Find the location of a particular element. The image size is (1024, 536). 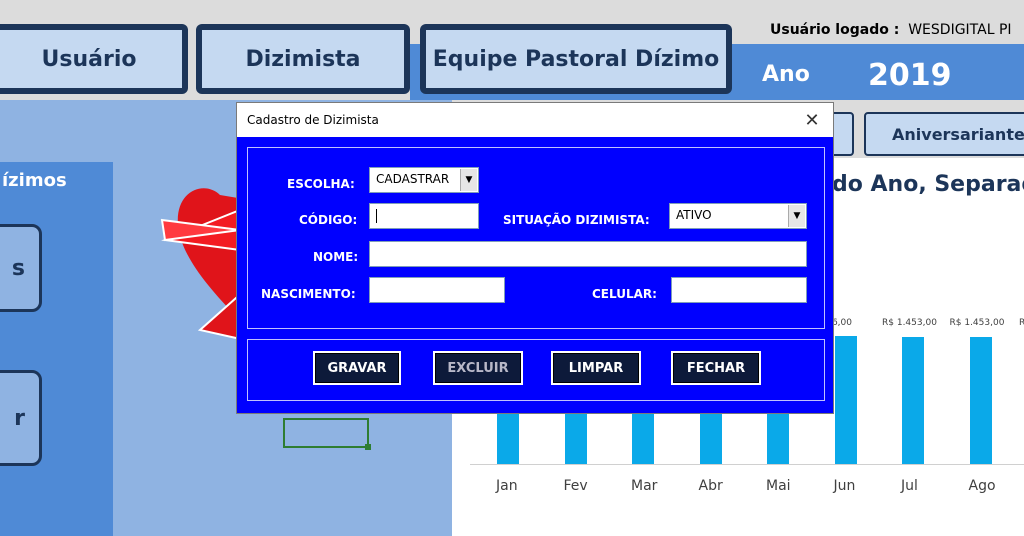

nav-usuario-button: Usuário is located at coordinates (94, 59).